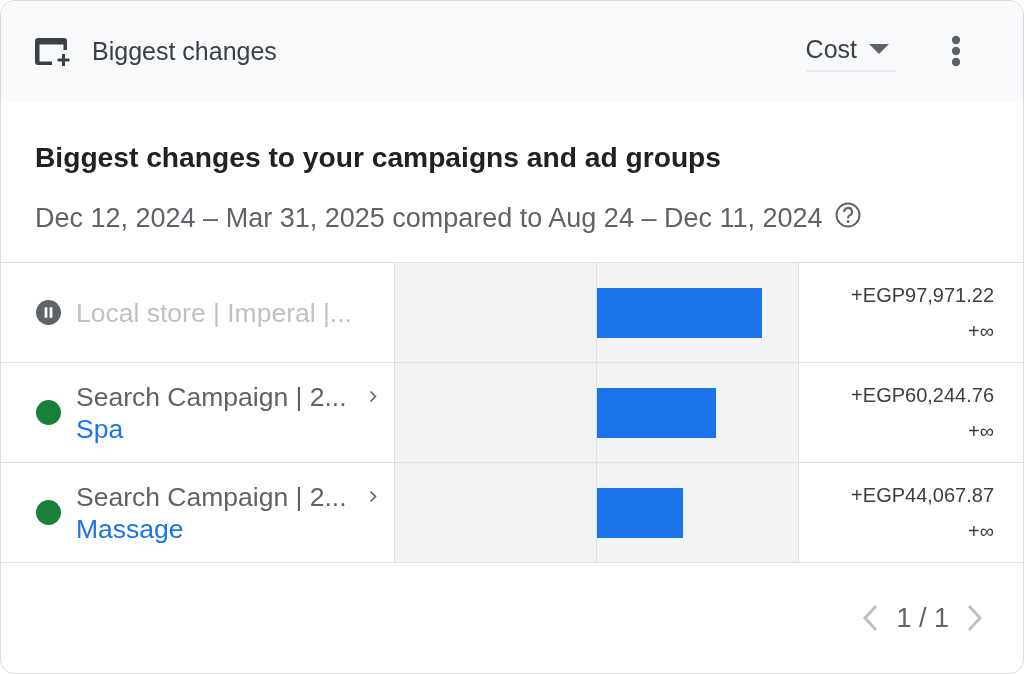  Describe the element at coordinates (956, 51) in the screenshot. I see `more-options-icon` at that location.